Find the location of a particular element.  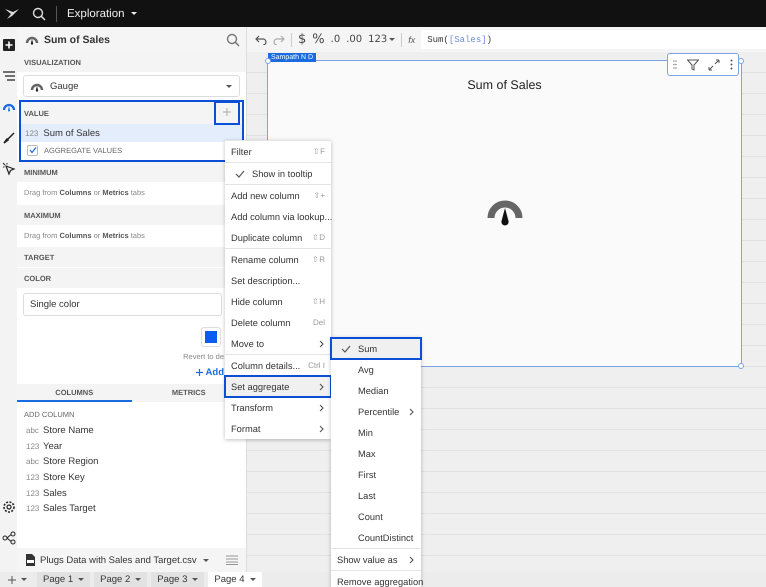

increase-decimals-button: .00 is located at coordinates (354, 39).